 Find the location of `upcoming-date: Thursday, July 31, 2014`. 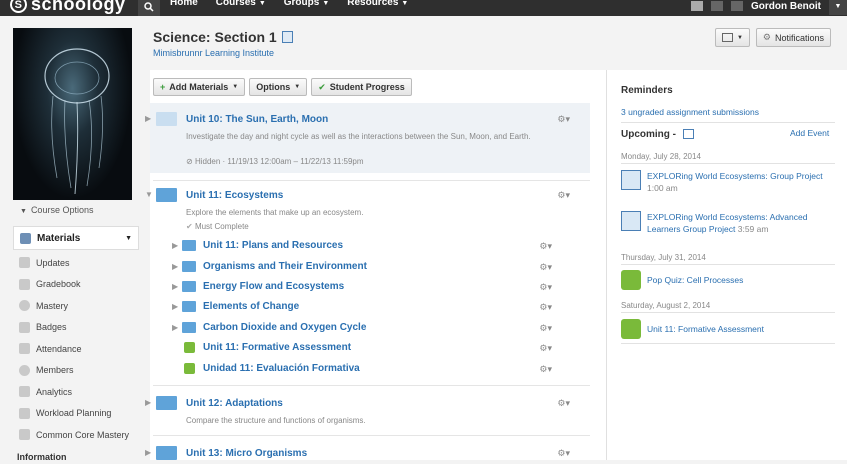

upcoming-date: Thursday, July 31, 2014 is located at coordinates (663, 257).